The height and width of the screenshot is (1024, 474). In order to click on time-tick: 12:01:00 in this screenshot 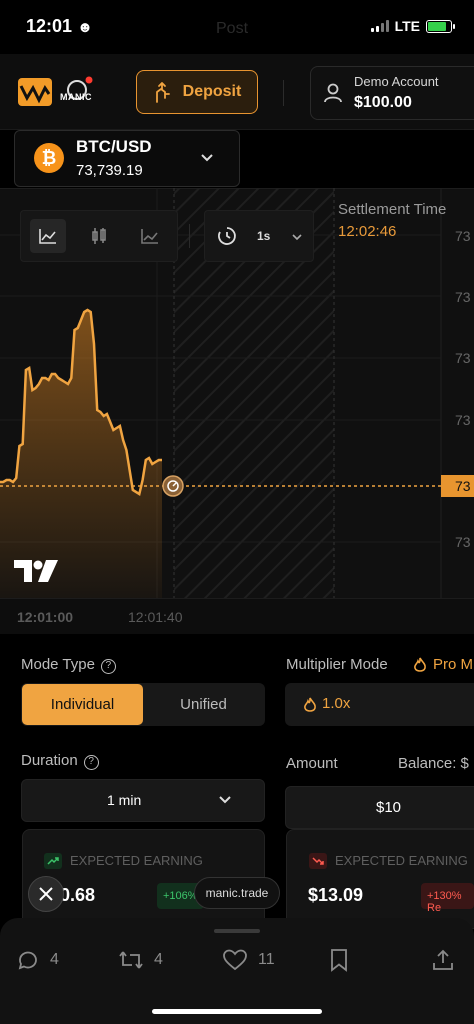, I will do `click(45, 617)`.